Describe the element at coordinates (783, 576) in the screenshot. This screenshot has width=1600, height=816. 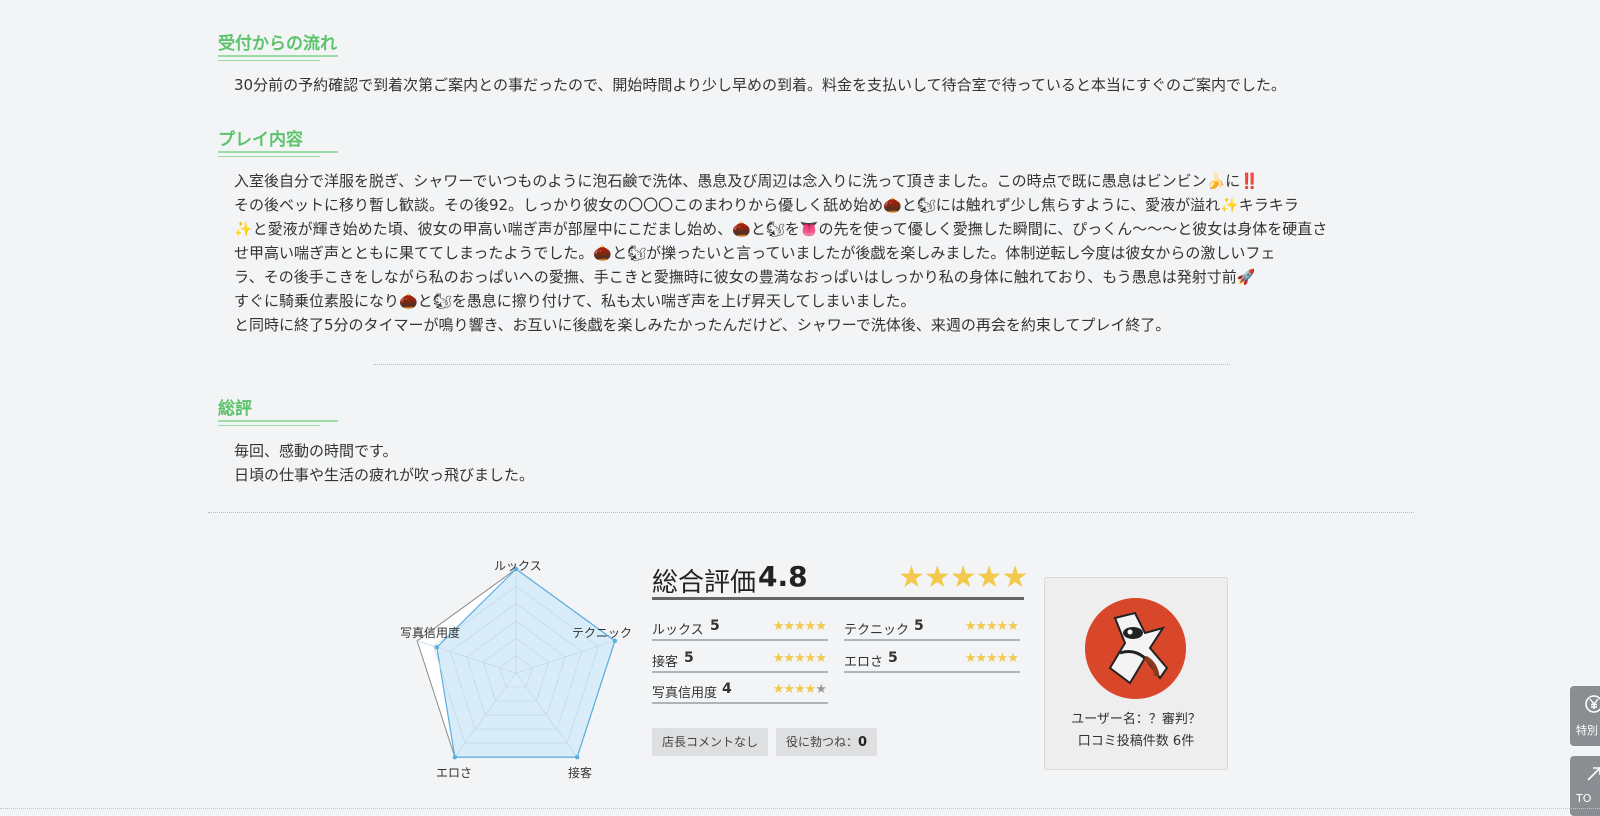
I see `overall-score: 4.8` at that location.